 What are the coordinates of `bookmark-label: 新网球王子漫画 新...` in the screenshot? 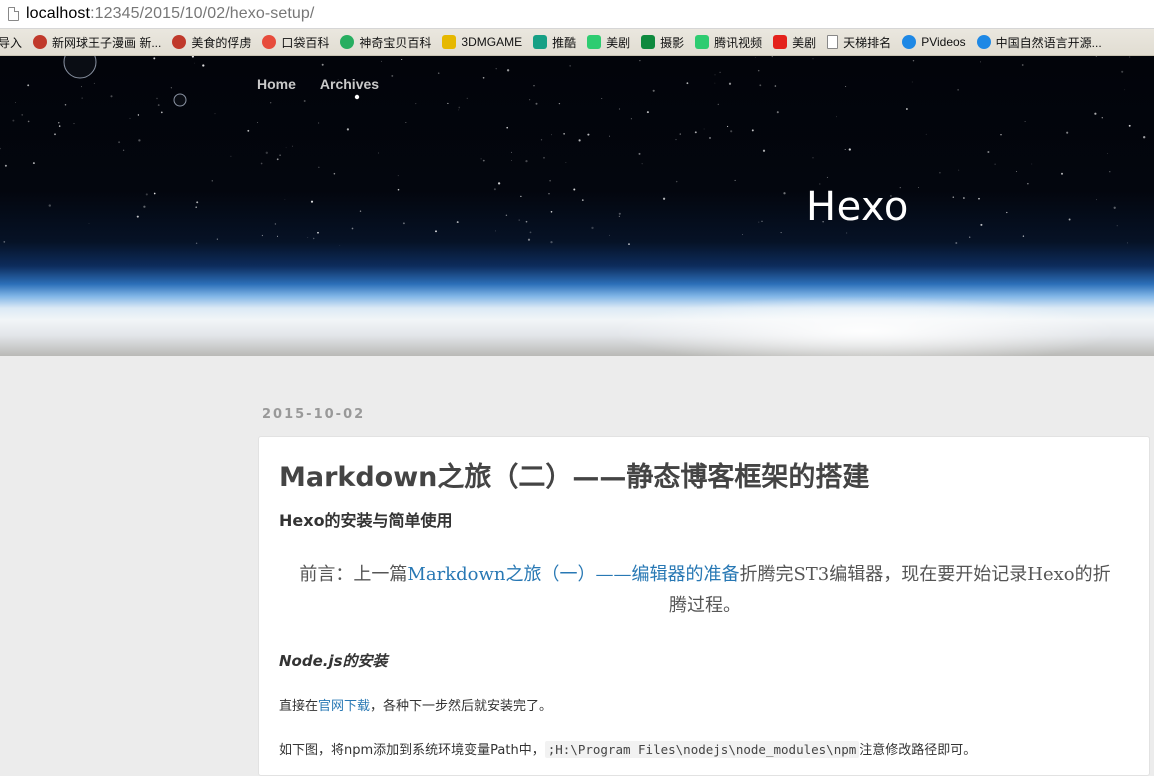 It's located at (107, 42).